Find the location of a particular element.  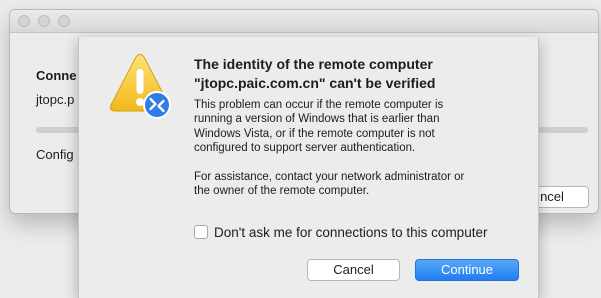

connection-status: Config is located at coordinates (55, 154).